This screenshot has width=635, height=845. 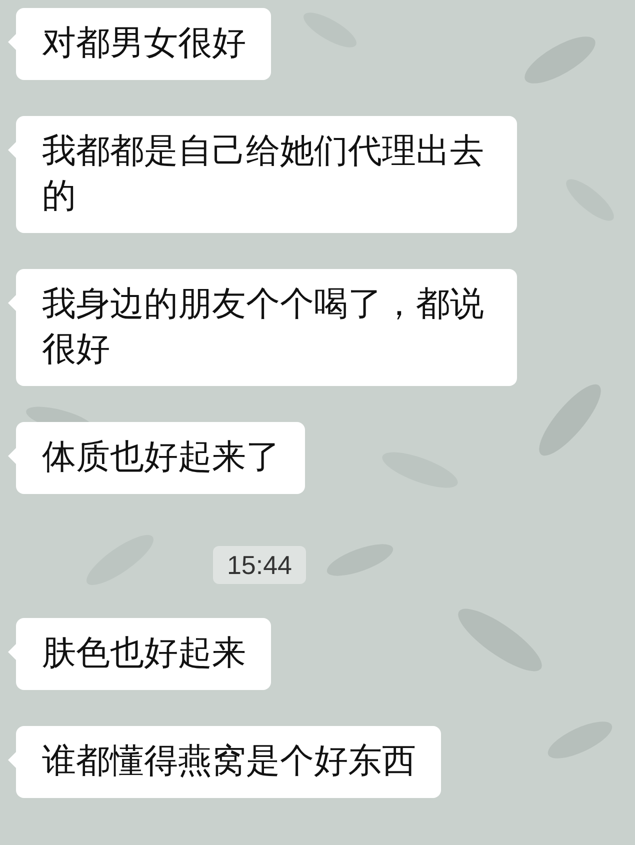 I want to click on timestamp: 15:44, so click(x=259, y=565).